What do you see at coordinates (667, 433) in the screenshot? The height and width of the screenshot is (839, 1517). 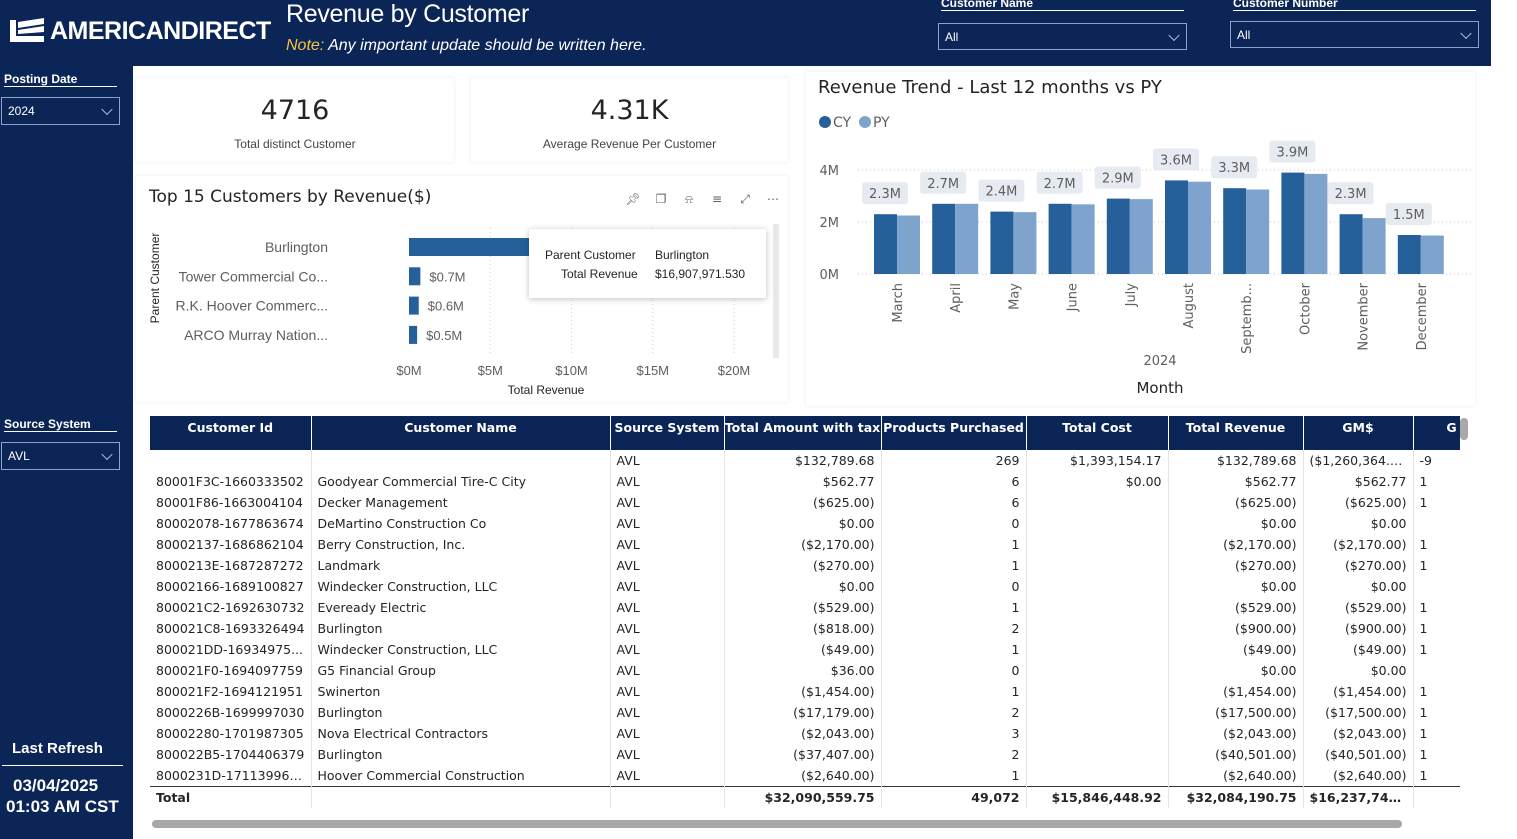 I see `column-header: Source System` at bounding box center [667, 433].